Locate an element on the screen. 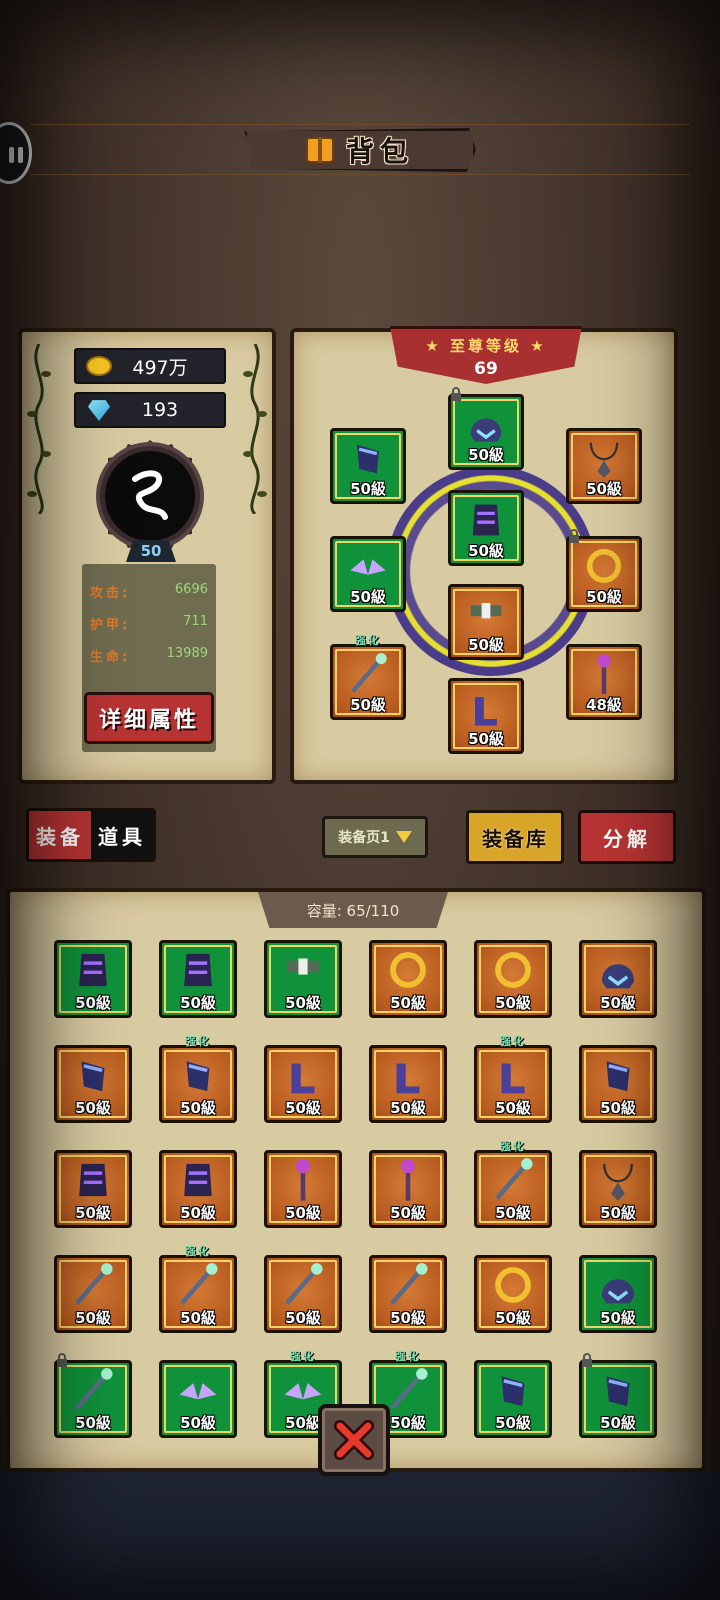  dagger-icon is located at coordinates (409, 1284).